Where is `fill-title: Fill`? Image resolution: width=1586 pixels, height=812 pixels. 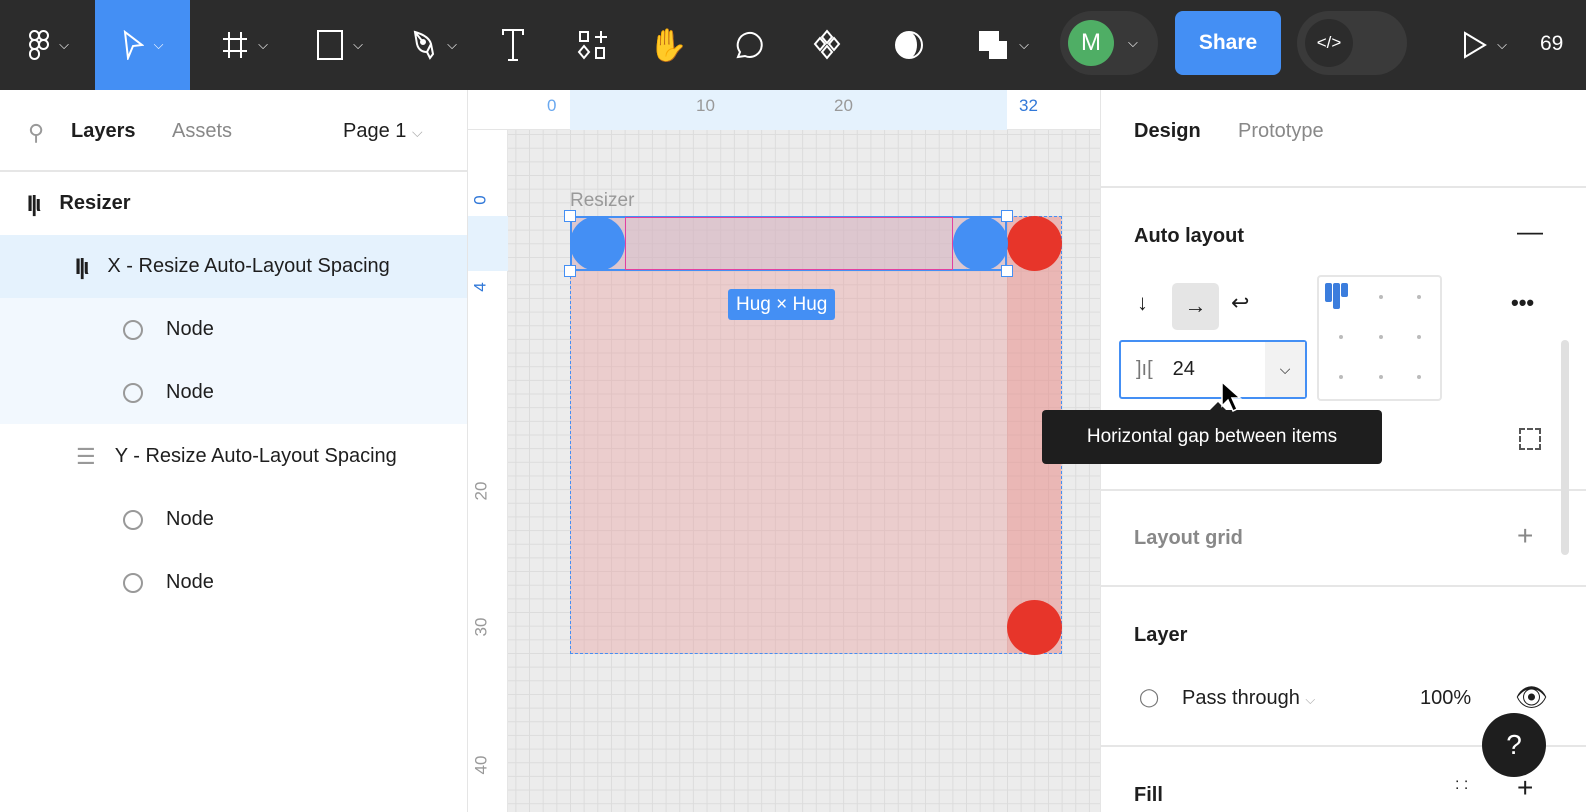
fill-title: Fill is located at coordinates (1148, 795).